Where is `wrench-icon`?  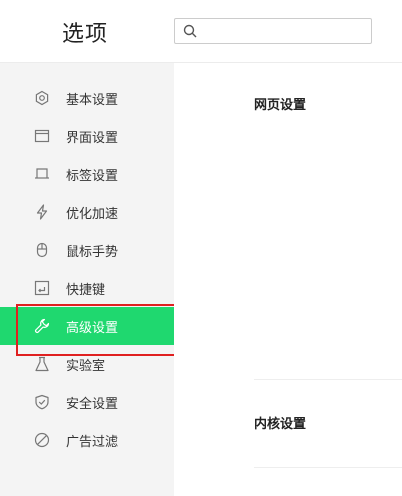
wrench-icon is located at coordinates (42, 326).